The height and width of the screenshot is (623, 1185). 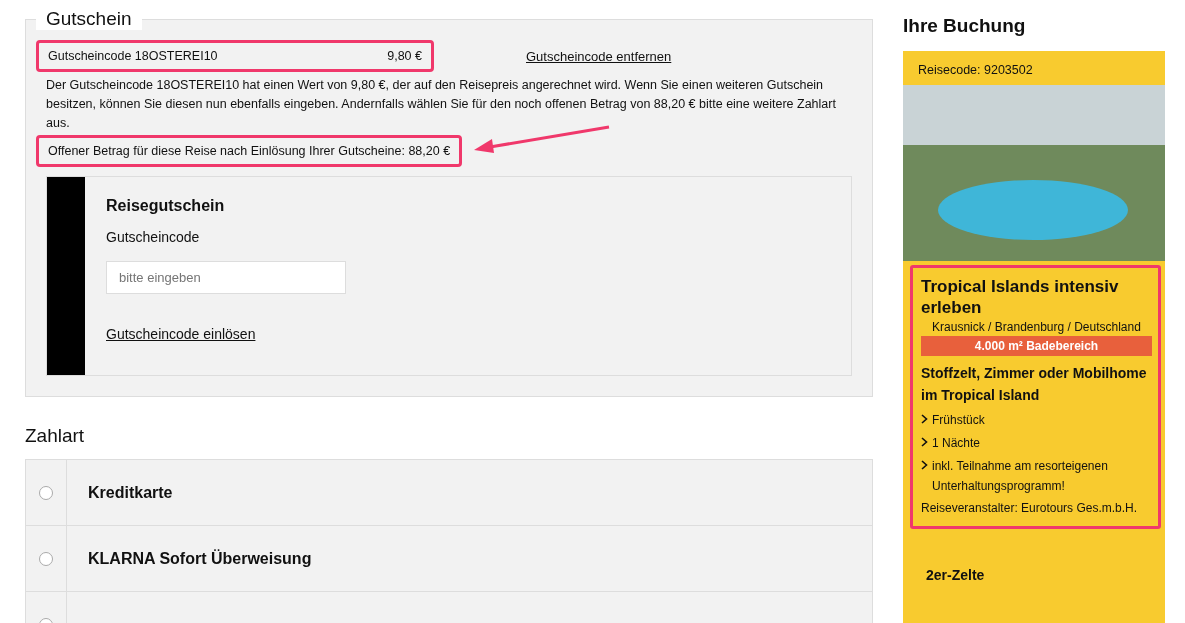 I want to click on code-label: Gutscheincode 18OSTEREI10, so click(x=133, y=56).